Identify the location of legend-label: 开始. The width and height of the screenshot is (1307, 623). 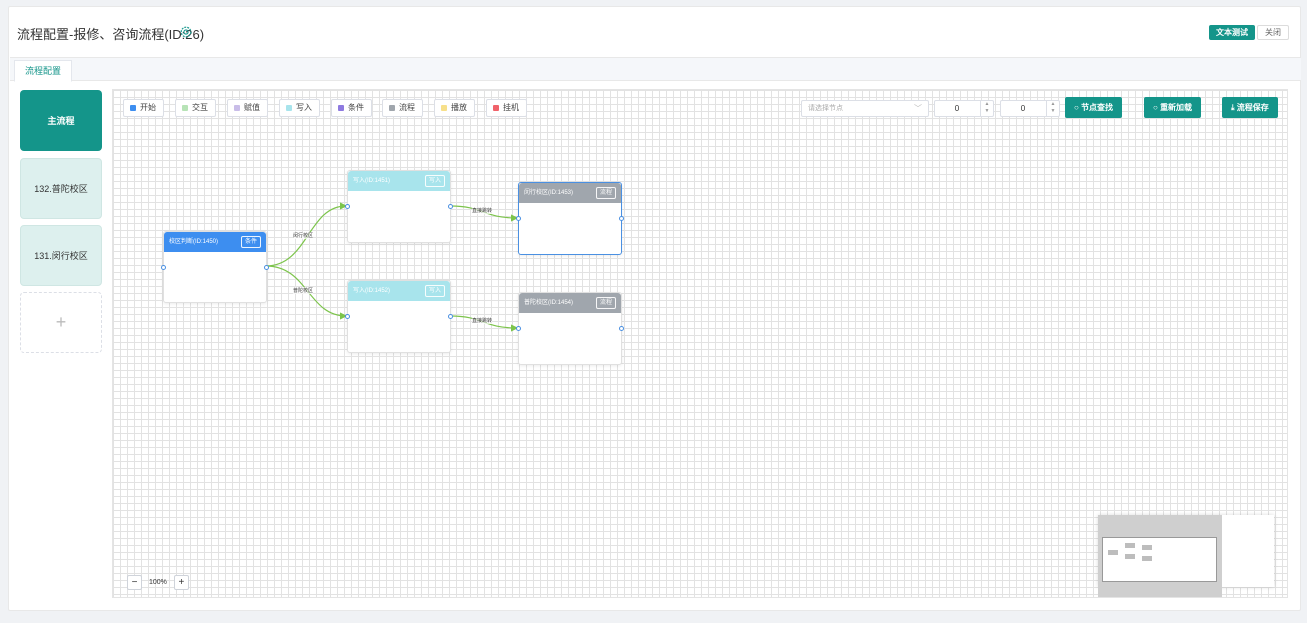
(148, 107).